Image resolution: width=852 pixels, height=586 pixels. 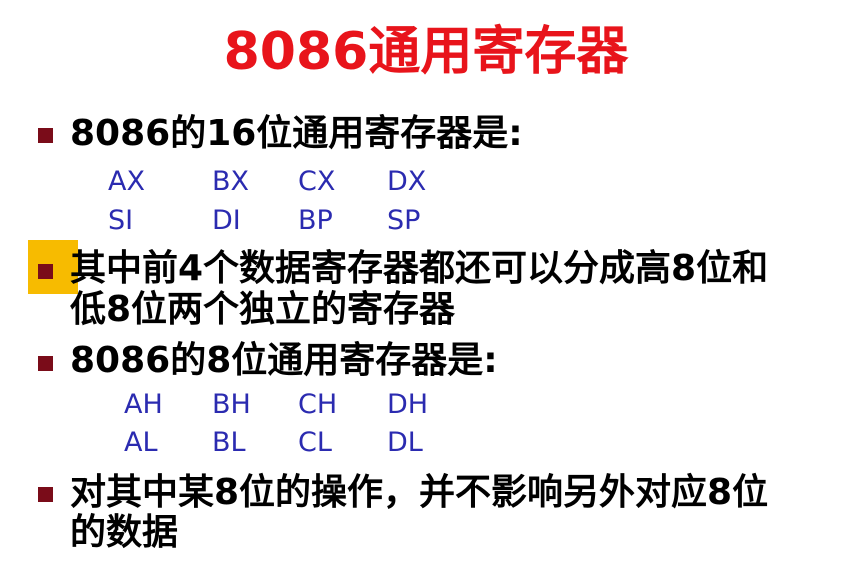 What do you see at coordinates (315, 220) in the screenshot?
I see `register-label: BP` at bounding box center [315, 220].